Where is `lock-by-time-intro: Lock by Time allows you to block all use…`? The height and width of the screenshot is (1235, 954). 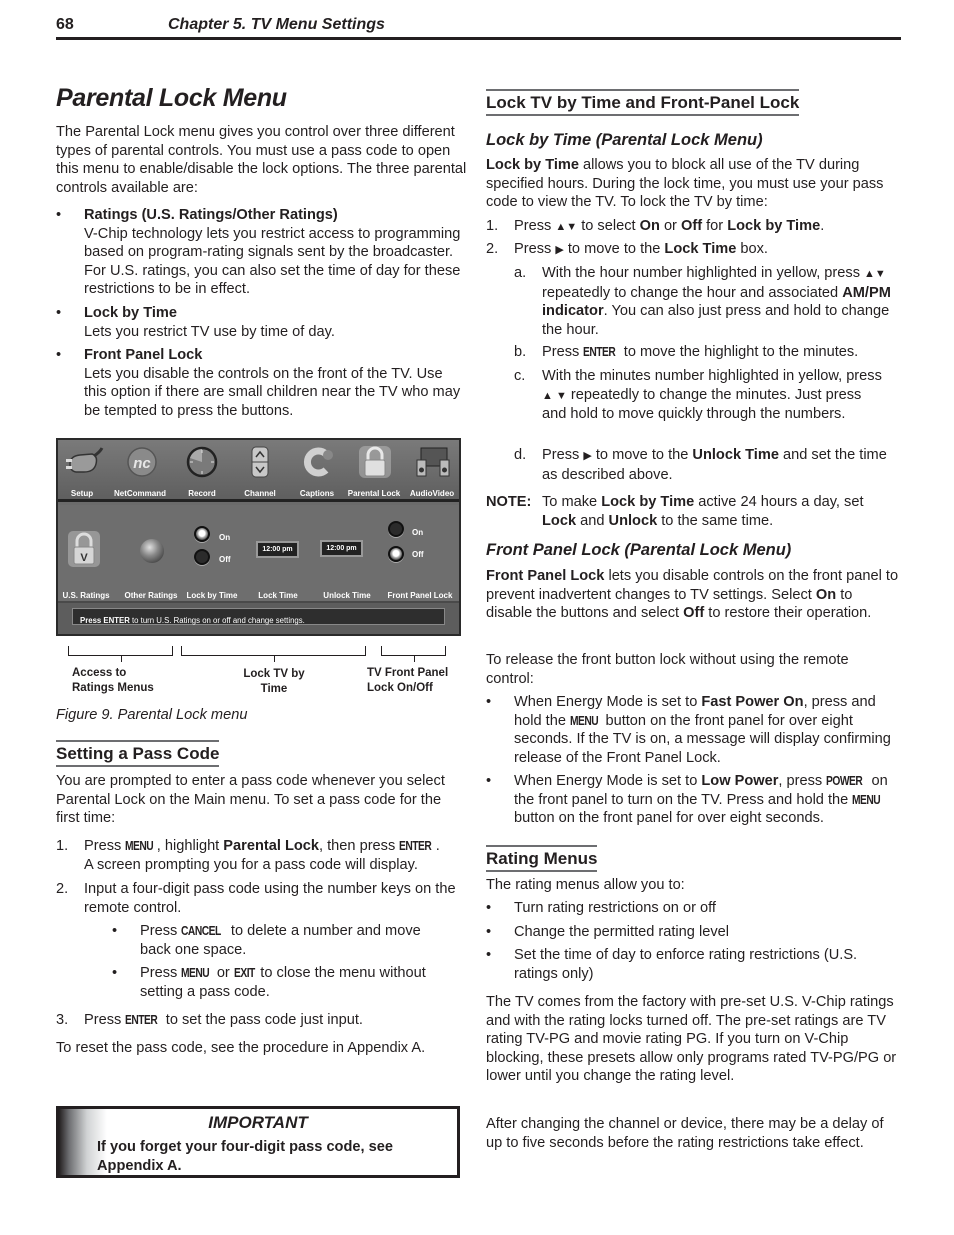
lock-by-time-intro: Lock by Time allows you to block all use… is located at coordinates (685, 184).